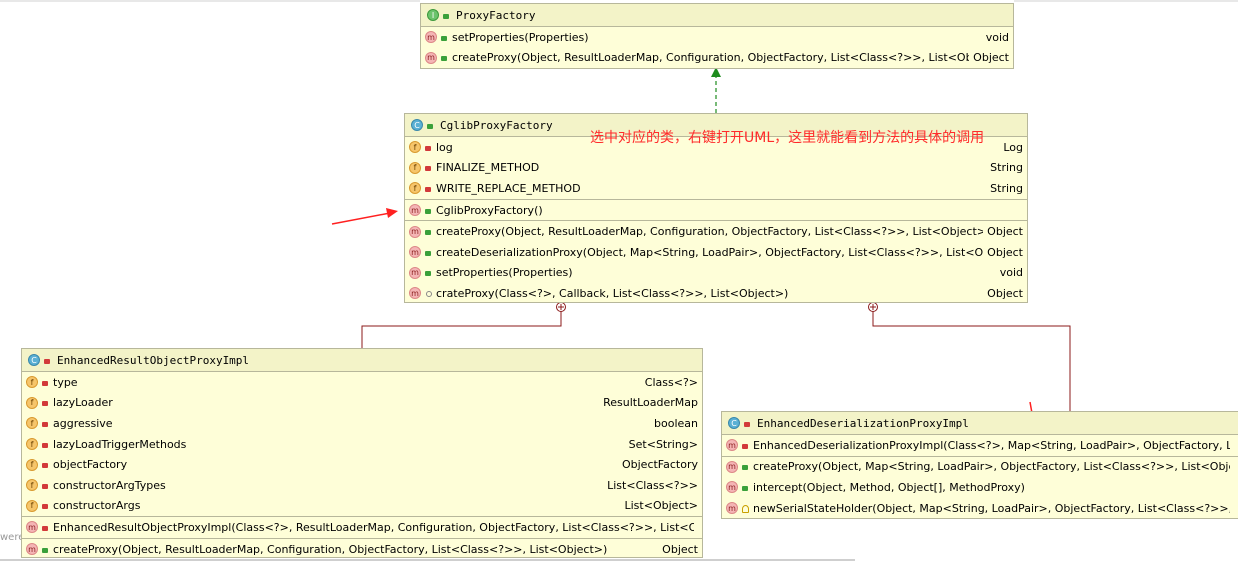  I want to click on field-row: f WRITE_REPLACE_METHOD String, so click(716, 188).